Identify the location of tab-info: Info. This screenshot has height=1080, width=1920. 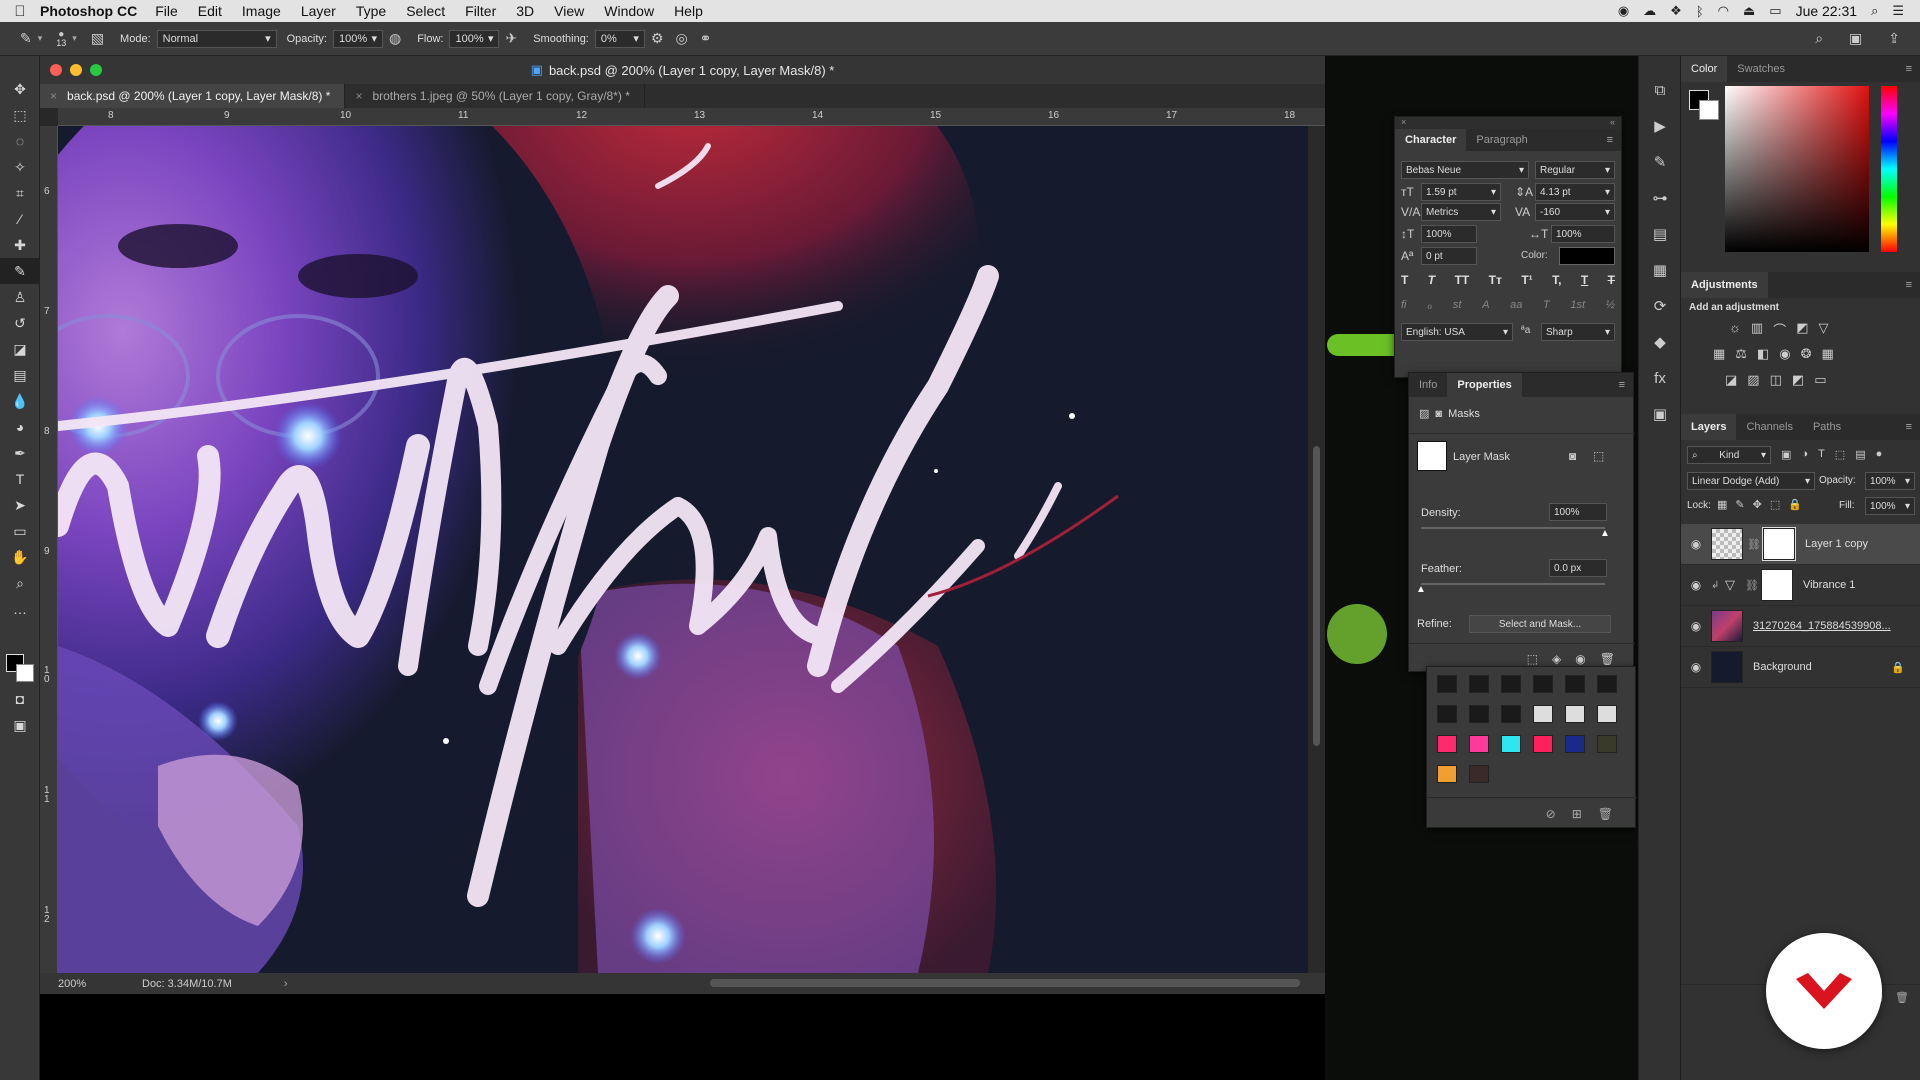
(1428, 385).